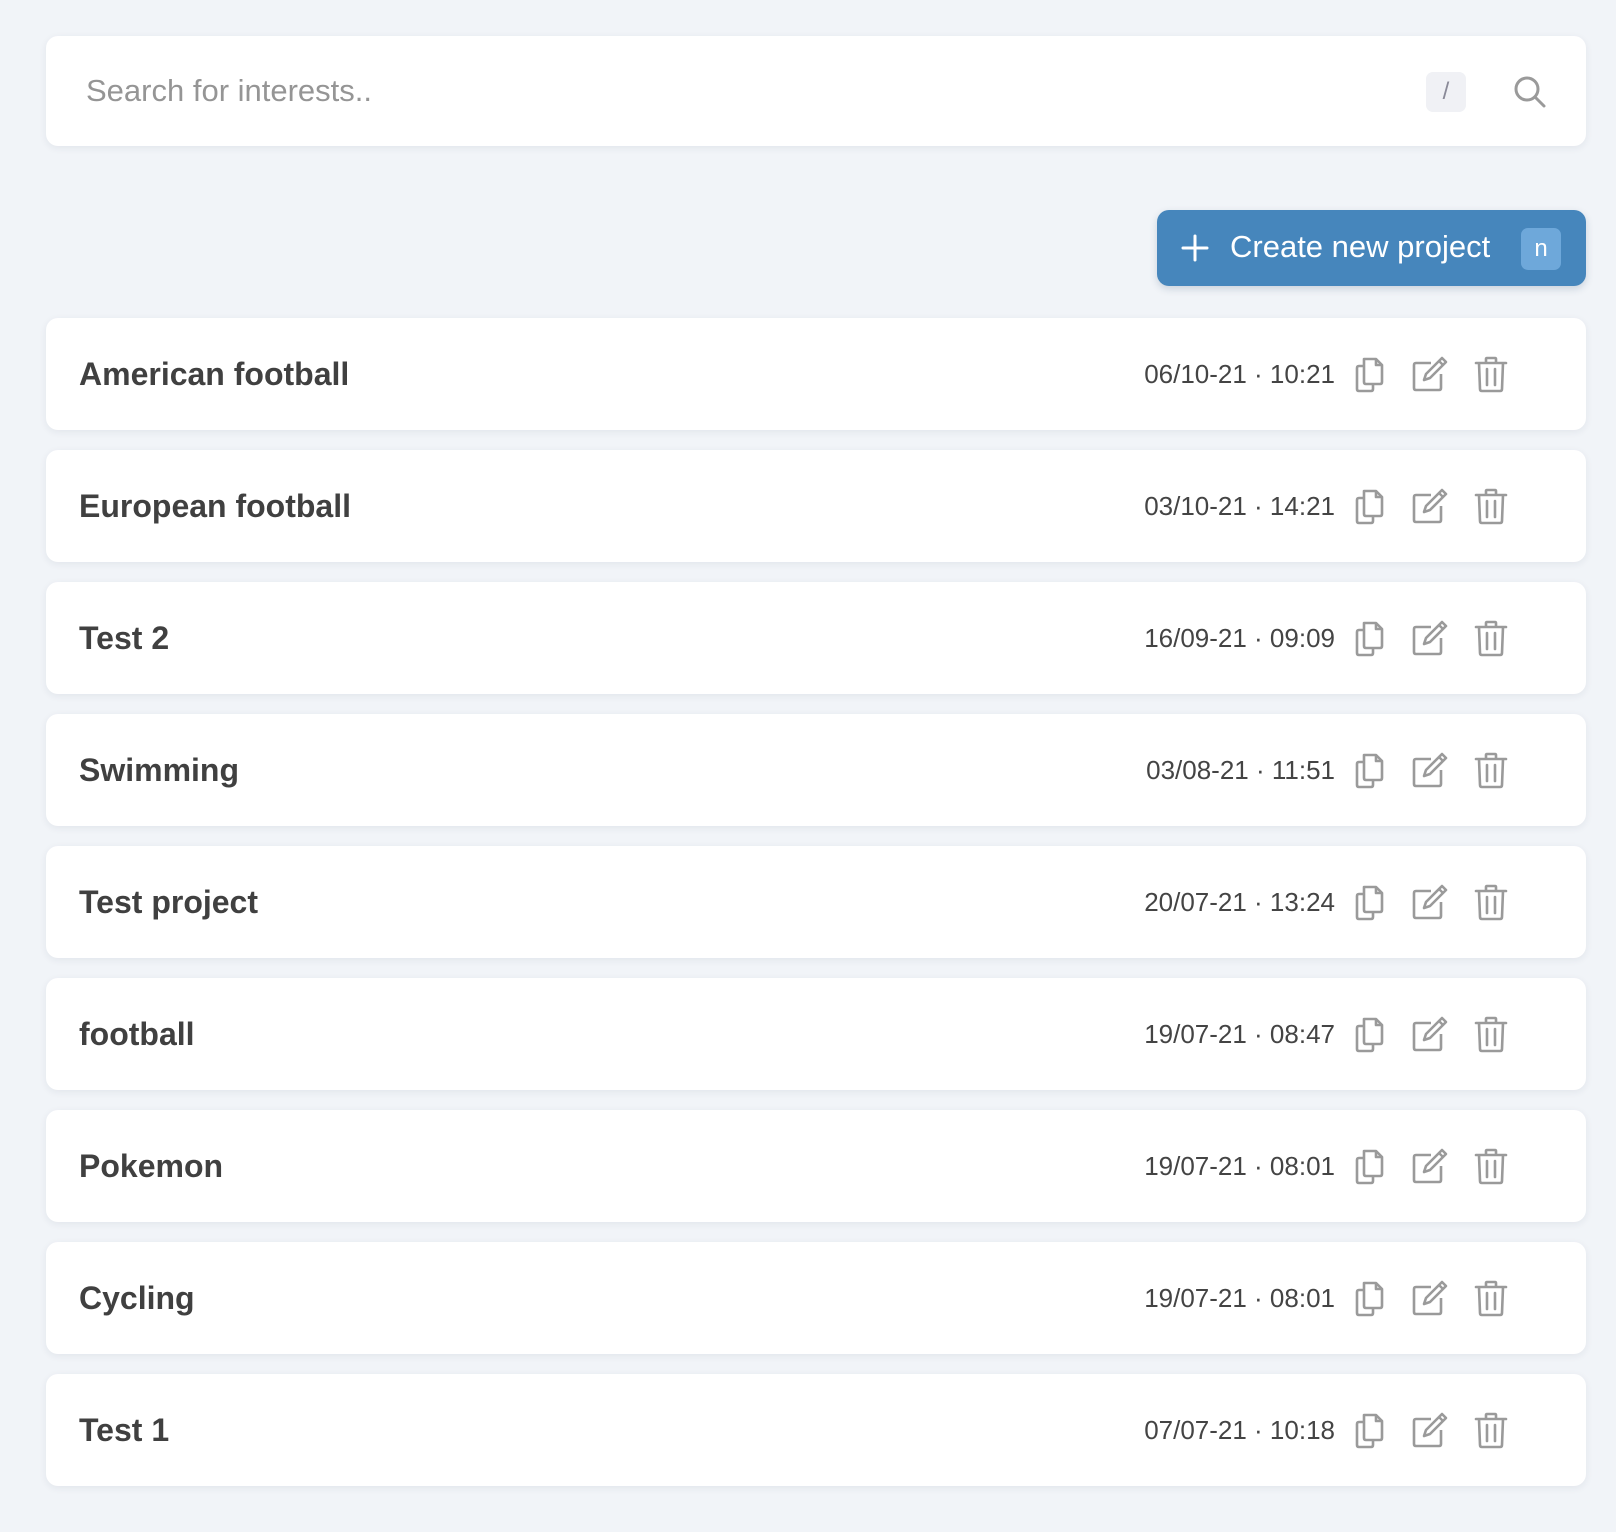 The image size is (1616, 1532). What do you see at coordinates (1239, 1430) in the screenshot?
I see `project-date: 07/07-21 · 10:18` at bounding box center [1239, 1430].